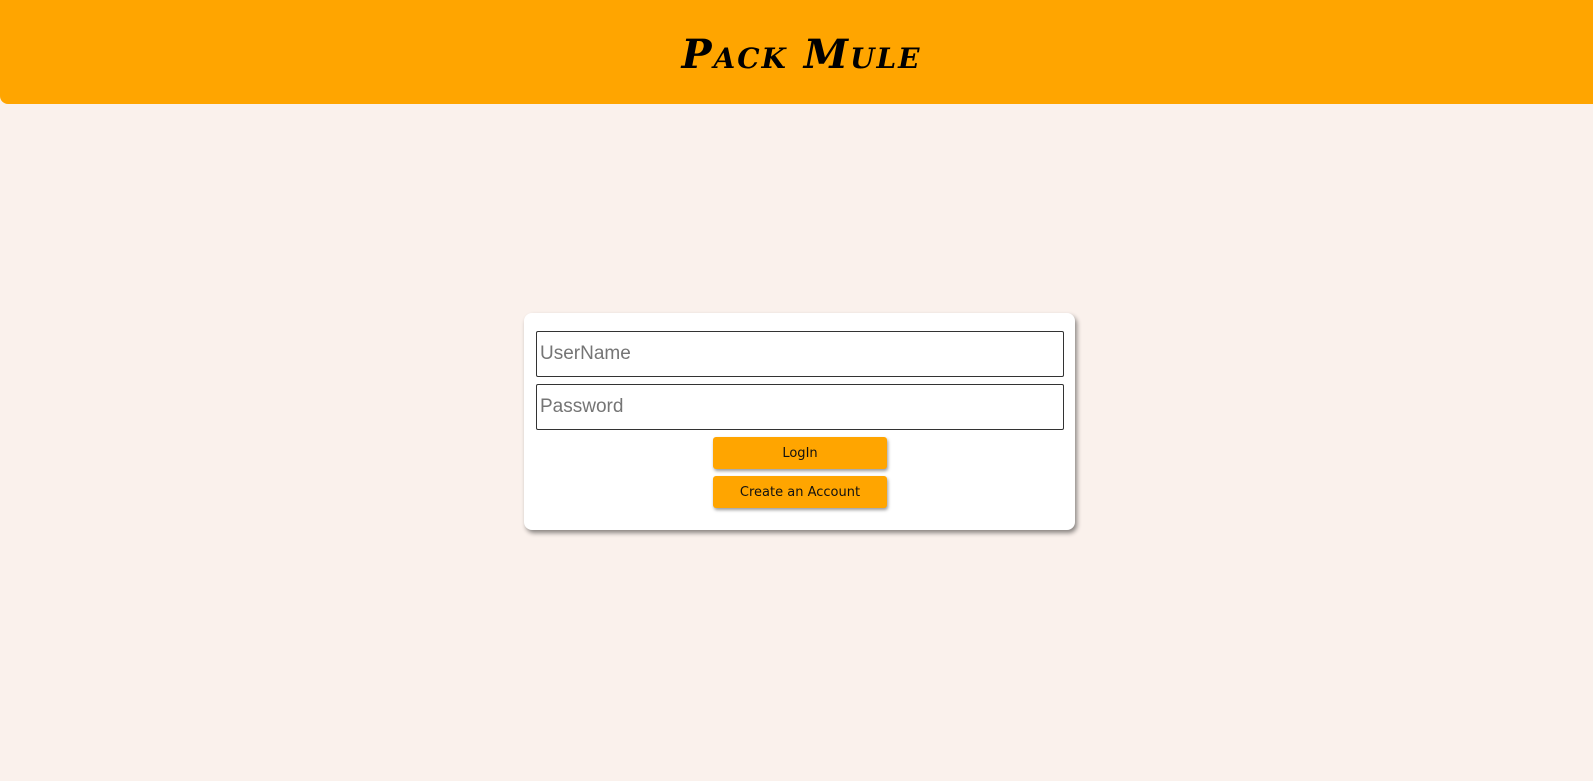 The image size is (1593, 781). What do you see at coordinates (800, 453) in the screenshot?
I see `login-button: LogIn` at bounding box center [800, 453].